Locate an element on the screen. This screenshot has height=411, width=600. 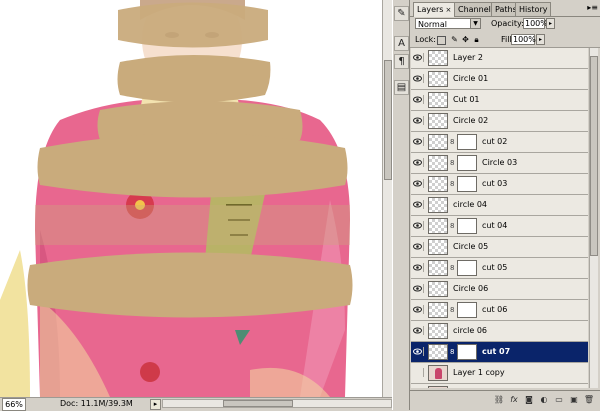
fx-icon: fx is located at coordinates (514, 400).